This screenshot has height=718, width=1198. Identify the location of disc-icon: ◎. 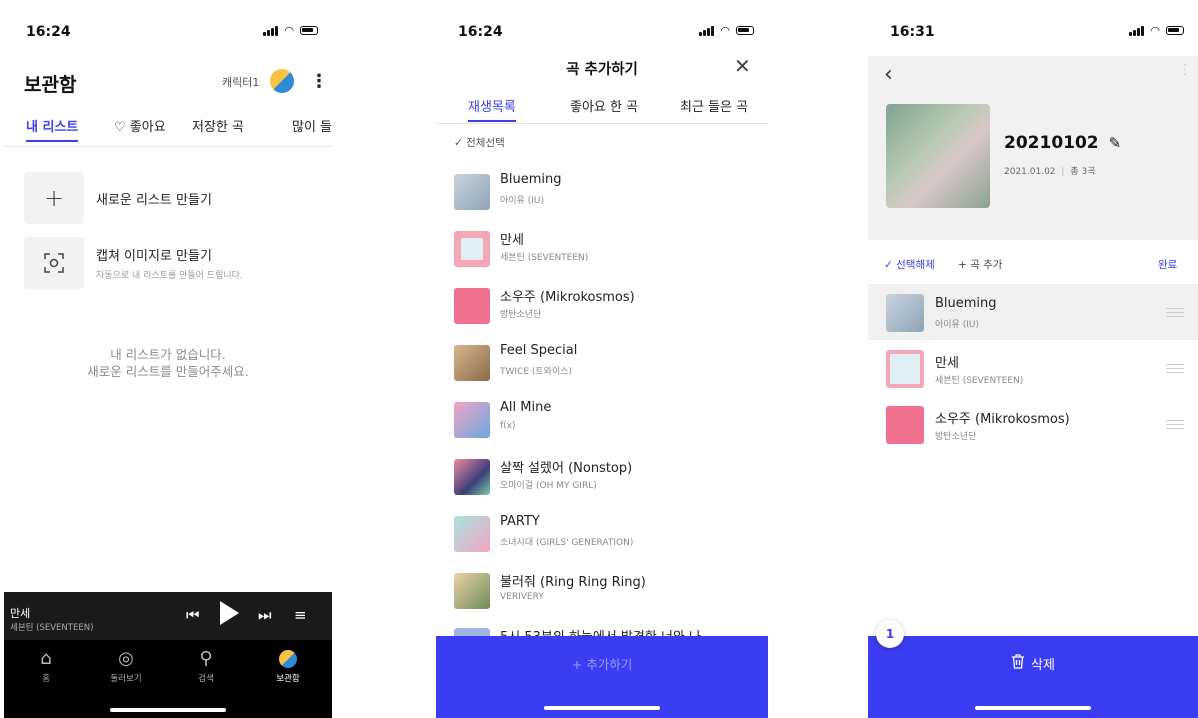
(126, 658).